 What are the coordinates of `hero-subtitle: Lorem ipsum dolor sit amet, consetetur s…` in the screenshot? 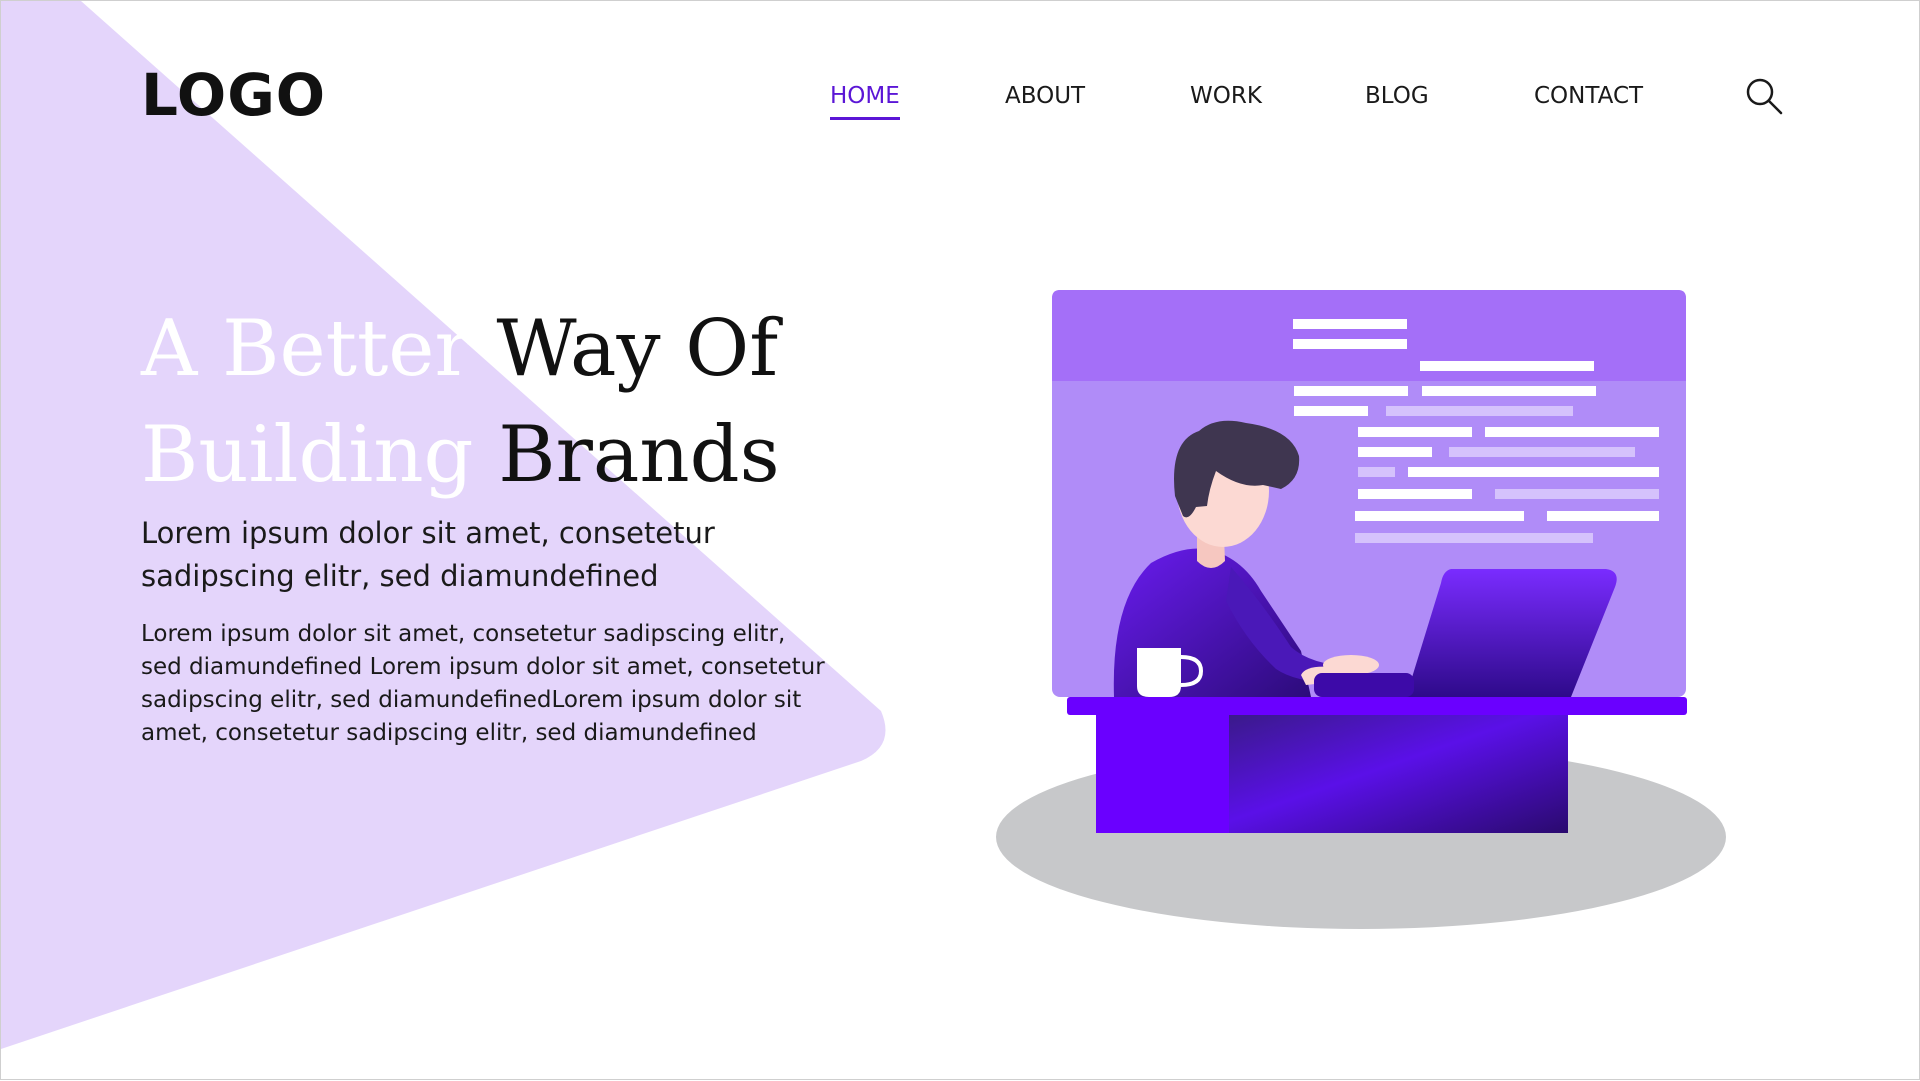 It's located at (428, 554).